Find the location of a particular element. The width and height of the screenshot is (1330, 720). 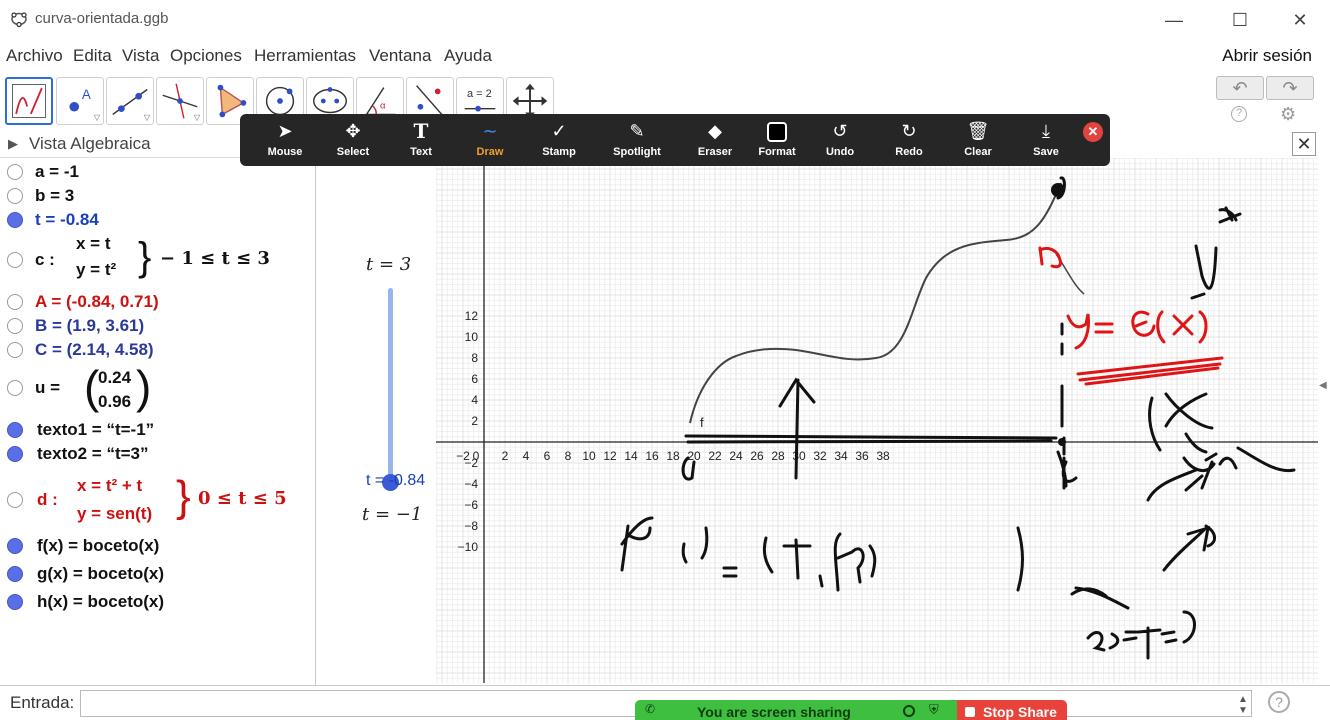

annot-select-button: ✥ Select is located at coordinates (353, 139).